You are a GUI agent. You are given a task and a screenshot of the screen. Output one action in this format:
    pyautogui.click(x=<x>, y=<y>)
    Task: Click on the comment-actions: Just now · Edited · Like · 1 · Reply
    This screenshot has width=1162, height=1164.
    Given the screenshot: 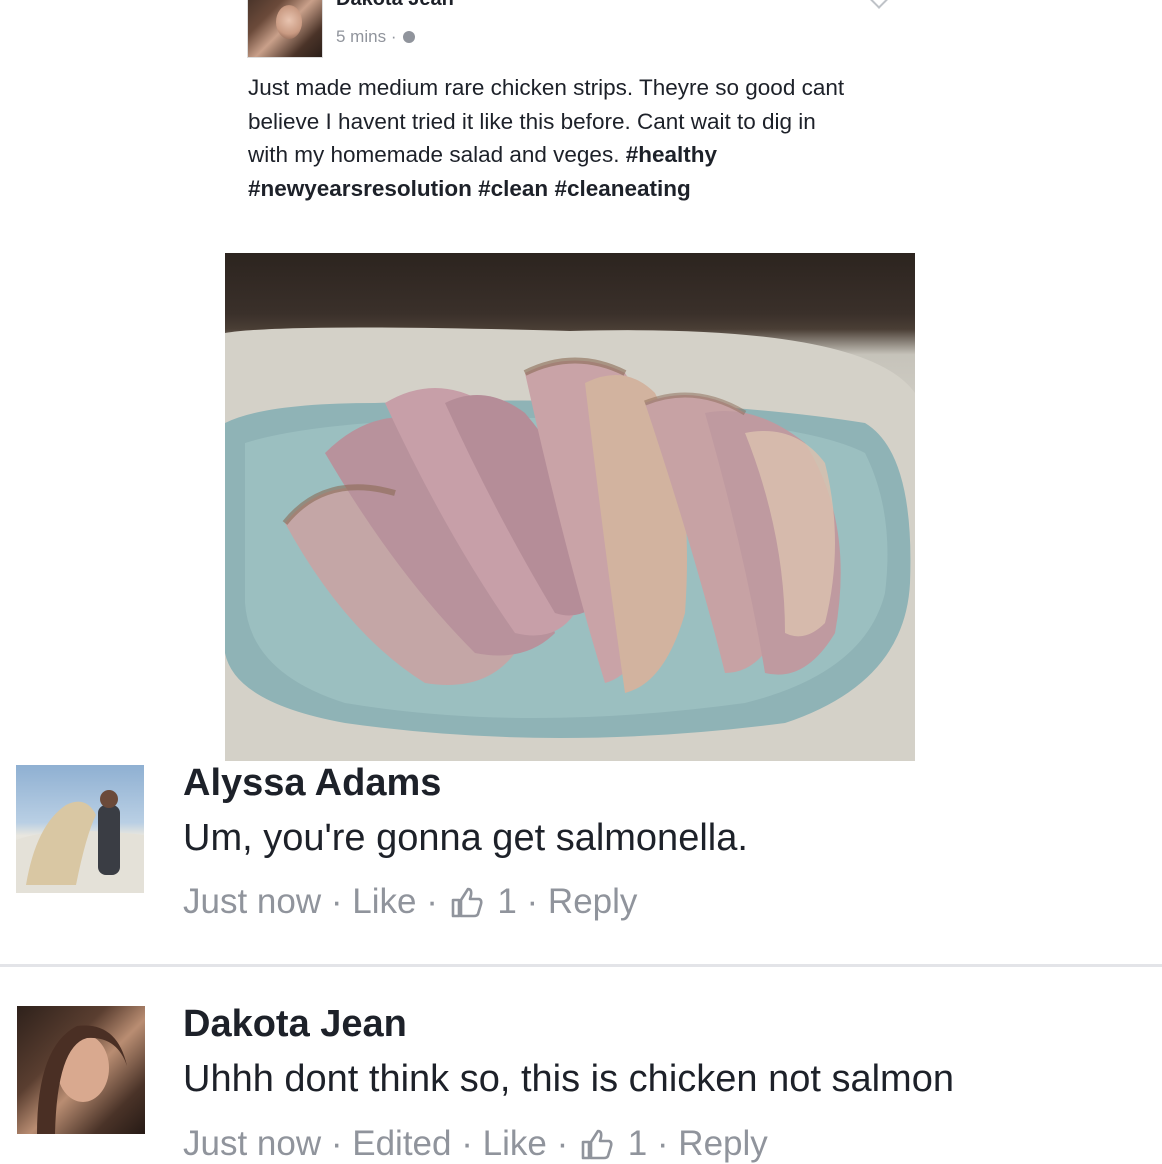 What is the action you would take?
    pyautogui.click(x=475, y=1143)
    